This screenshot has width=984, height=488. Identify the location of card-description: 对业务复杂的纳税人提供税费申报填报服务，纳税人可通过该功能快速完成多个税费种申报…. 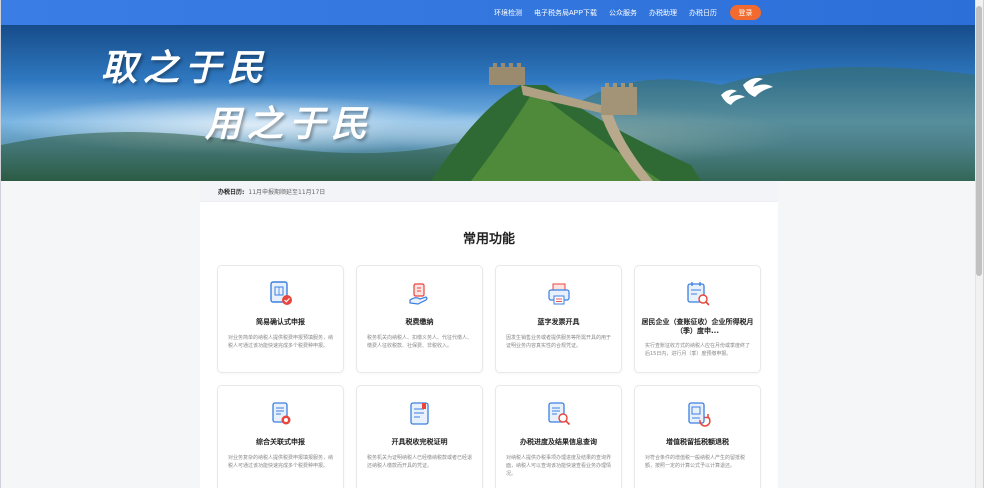
(281, 462).